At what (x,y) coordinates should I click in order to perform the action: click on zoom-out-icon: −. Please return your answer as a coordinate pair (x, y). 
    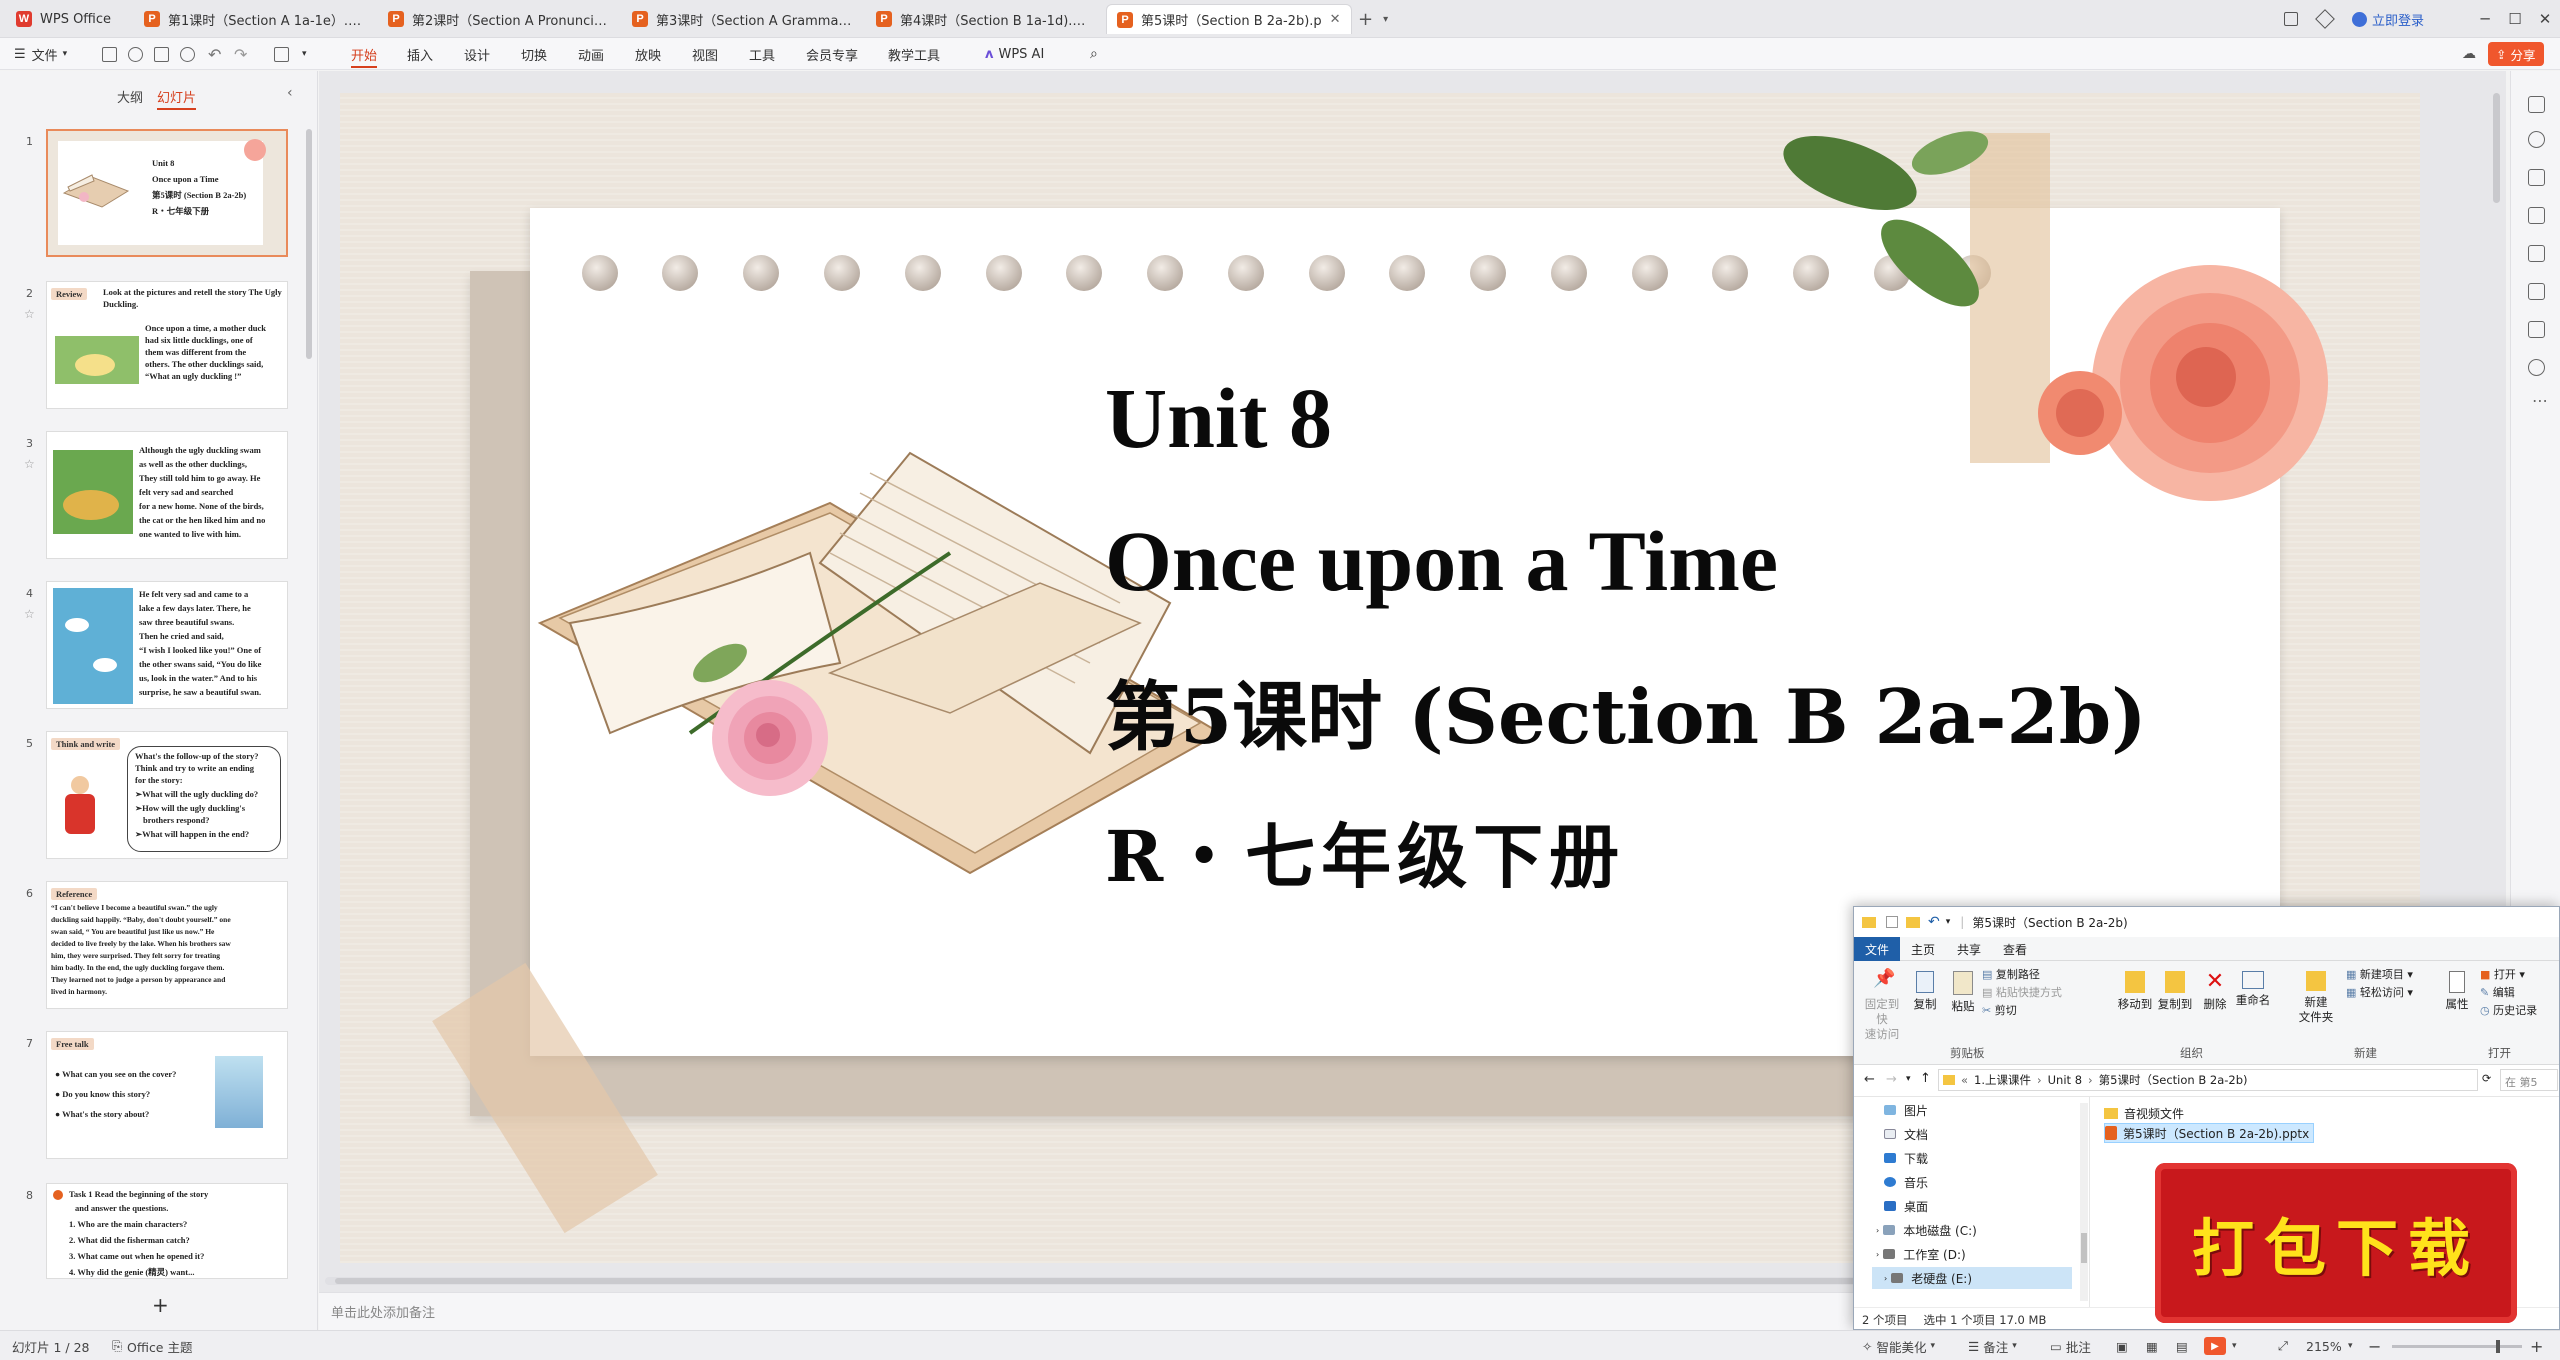
    Looking at the image, I should click on (2374, 1345).